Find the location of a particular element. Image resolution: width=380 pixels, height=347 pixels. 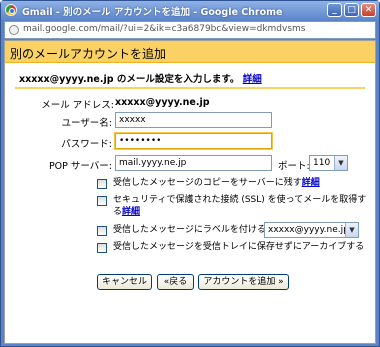

email-label: メール アドレス: is located at coordinates (77, 105).